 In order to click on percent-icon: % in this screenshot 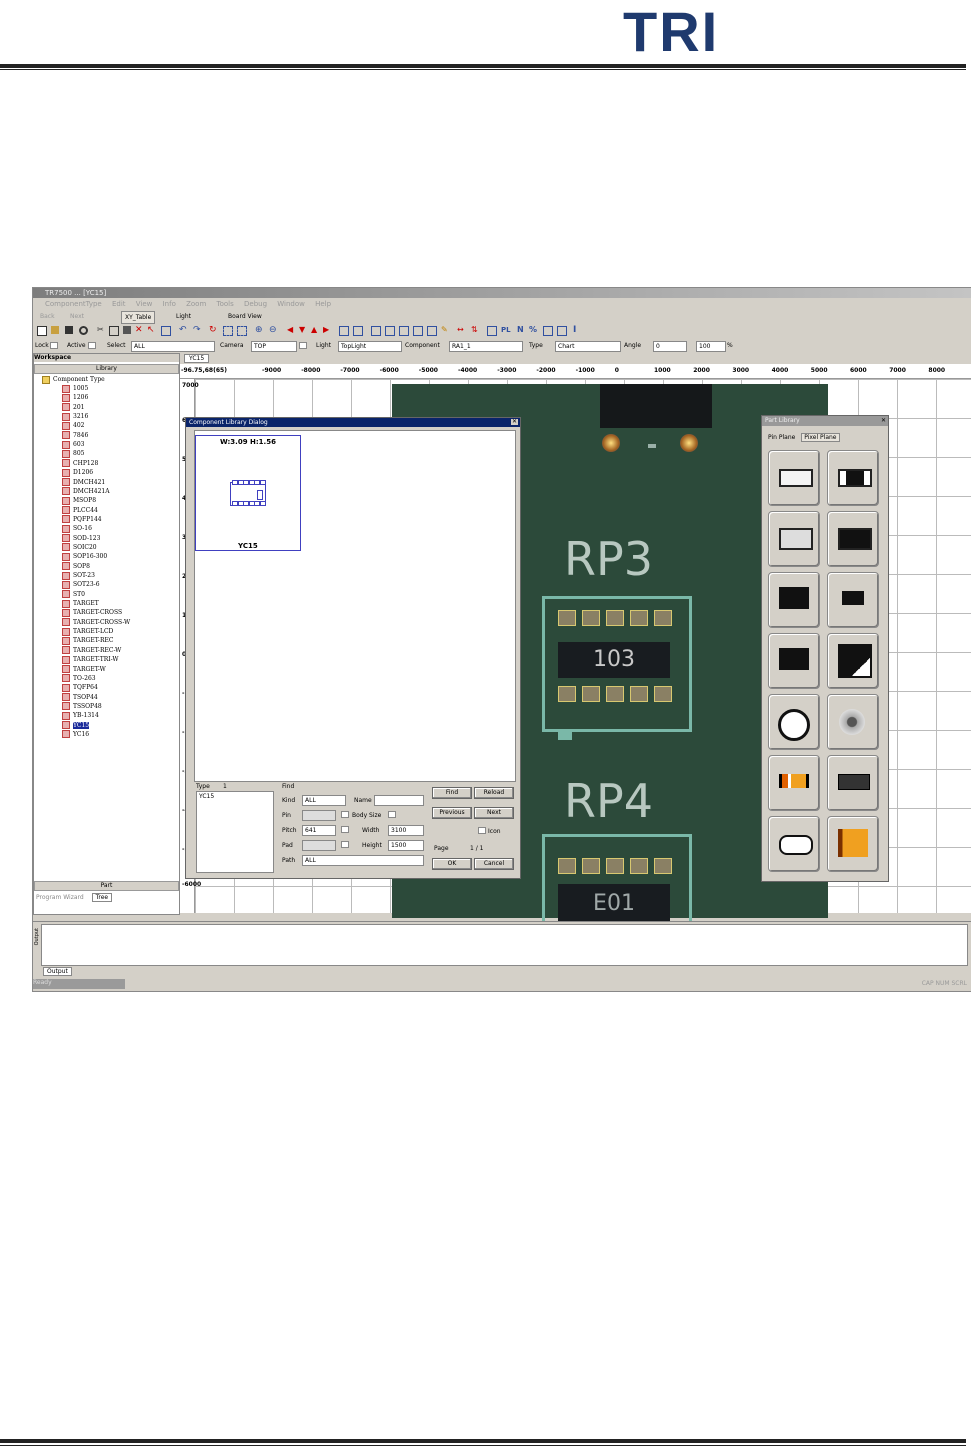, I will do `click(533, 330)`.